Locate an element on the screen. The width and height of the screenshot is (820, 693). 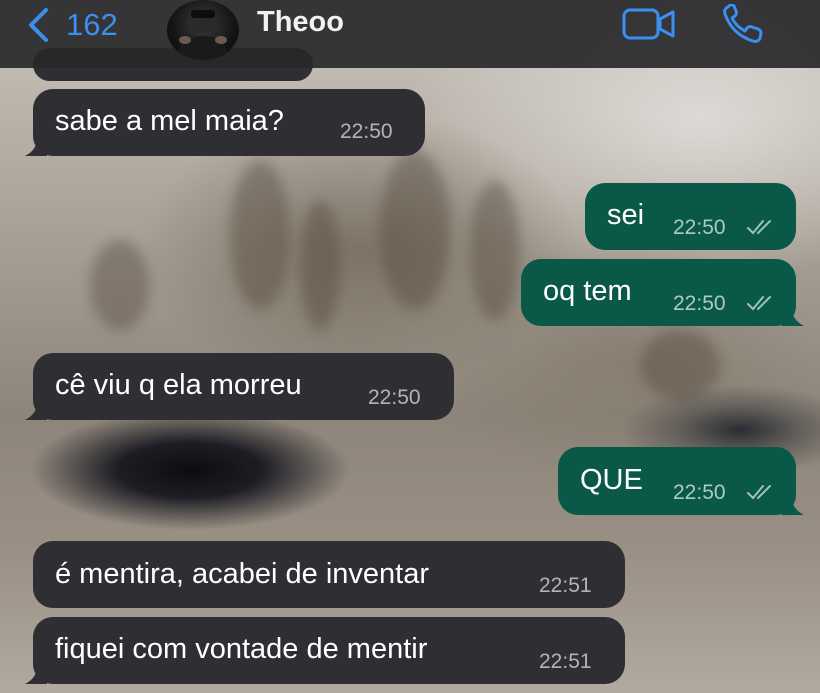
message-bubble-outgoing: QUE 22:50 is located at coordinates (681, 481).